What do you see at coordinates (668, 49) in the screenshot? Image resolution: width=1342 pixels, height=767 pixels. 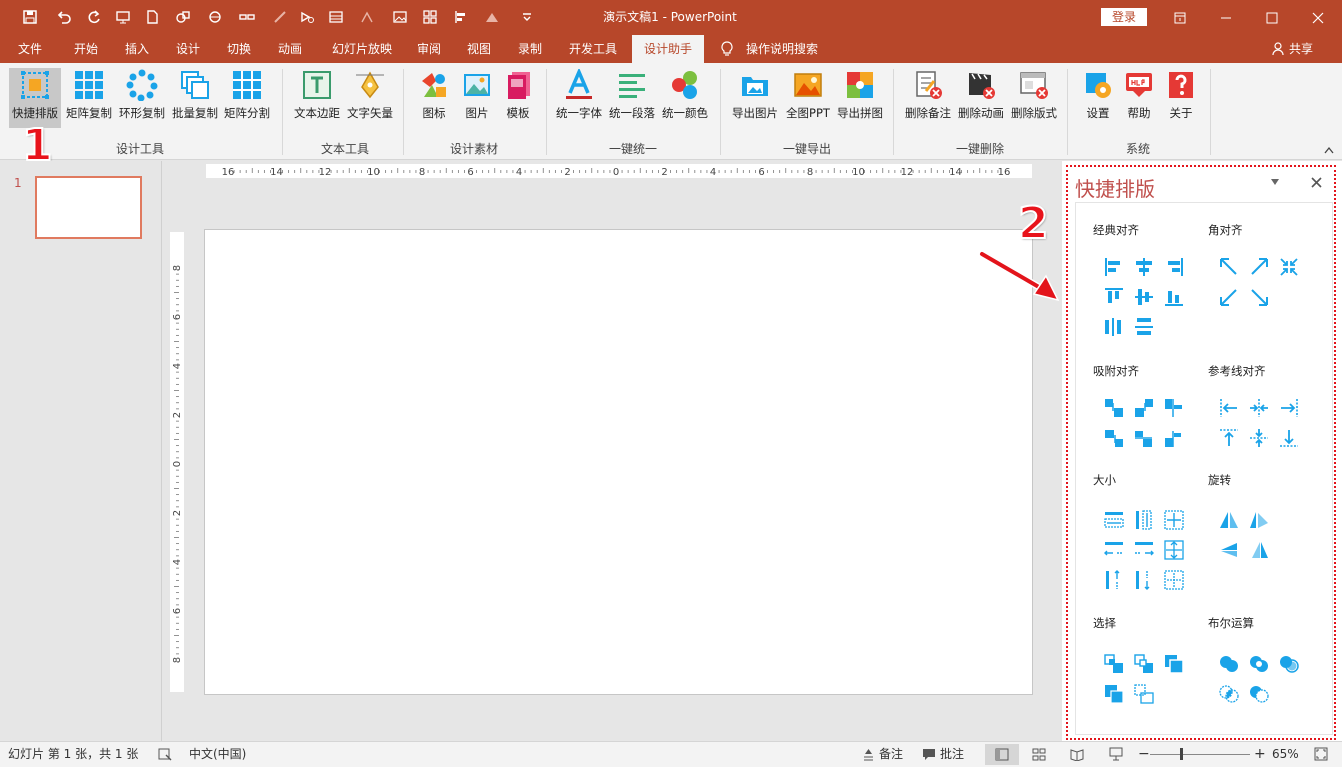 I see `tab-design-assistant: 设计助手` at bounding box center [668, 49].